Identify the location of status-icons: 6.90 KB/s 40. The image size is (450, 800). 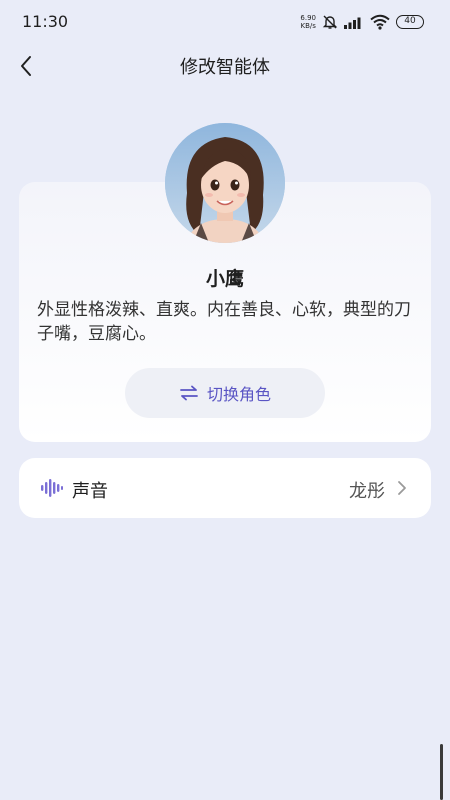
(362, 22).